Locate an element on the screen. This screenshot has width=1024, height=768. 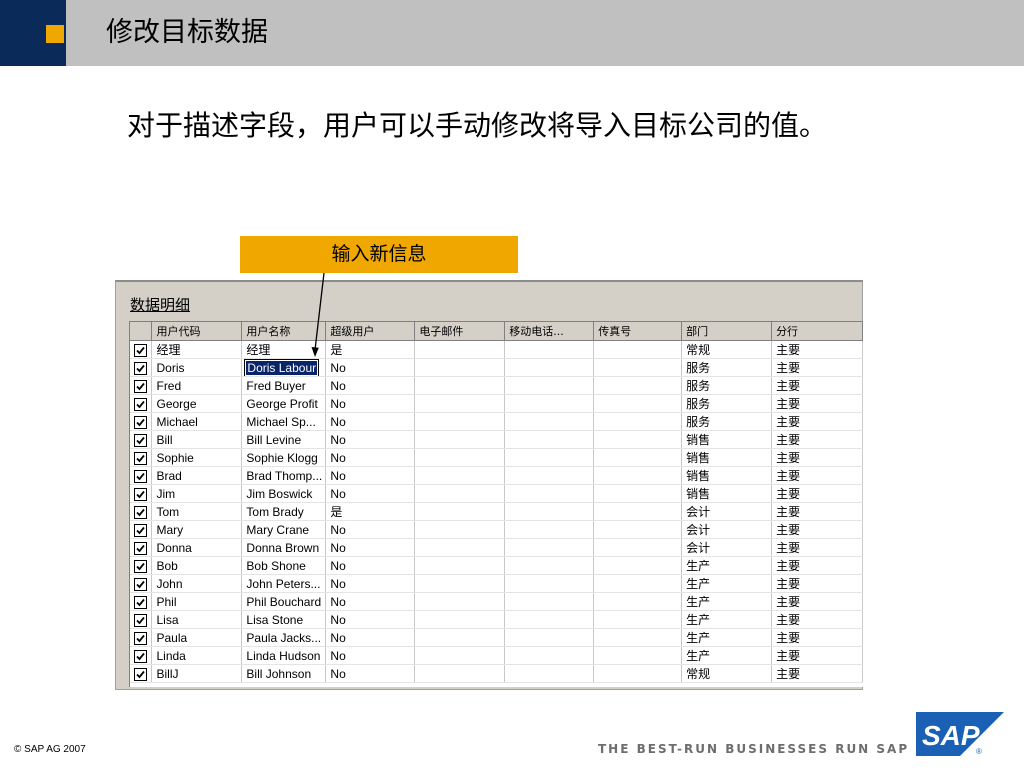
table-cell: Mary is located at coordinates (197, 529).